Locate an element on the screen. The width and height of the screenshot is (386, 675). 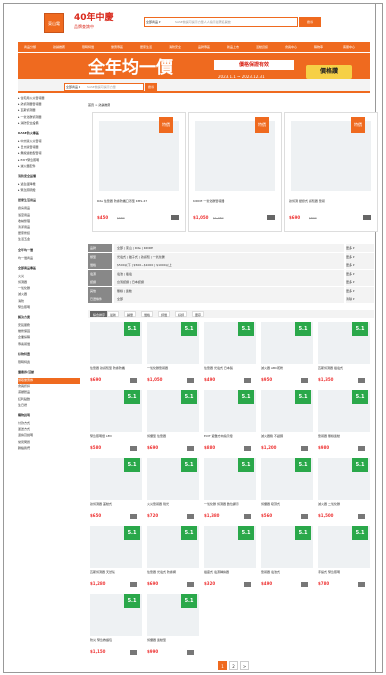
sort-option: 價格 is located at coordinates (147, 314).